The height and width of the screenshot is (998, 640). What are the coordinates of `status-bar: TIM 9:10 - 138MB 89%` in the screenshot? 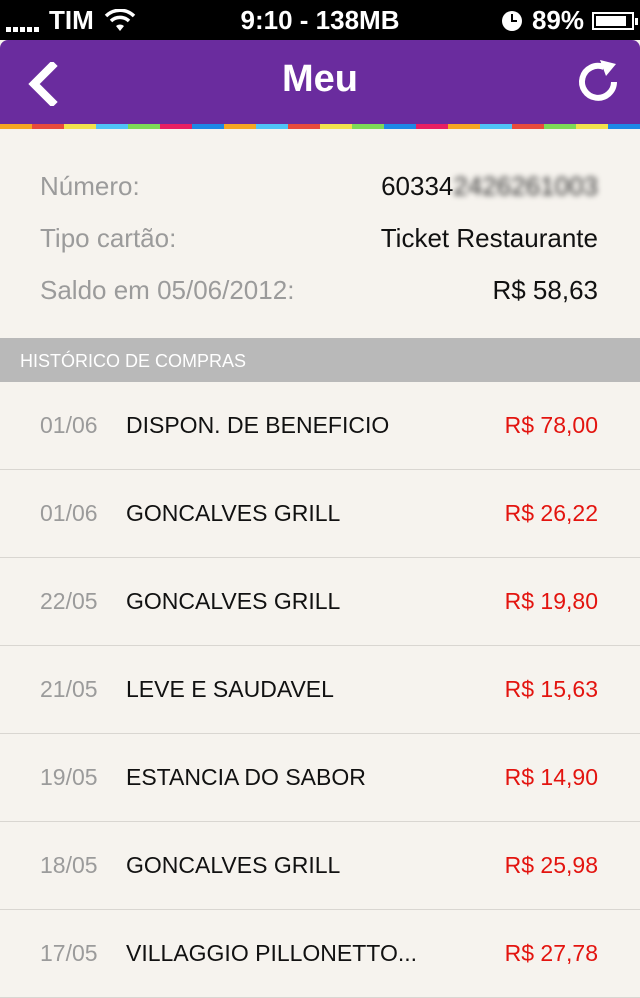 It's located at (320, 20).